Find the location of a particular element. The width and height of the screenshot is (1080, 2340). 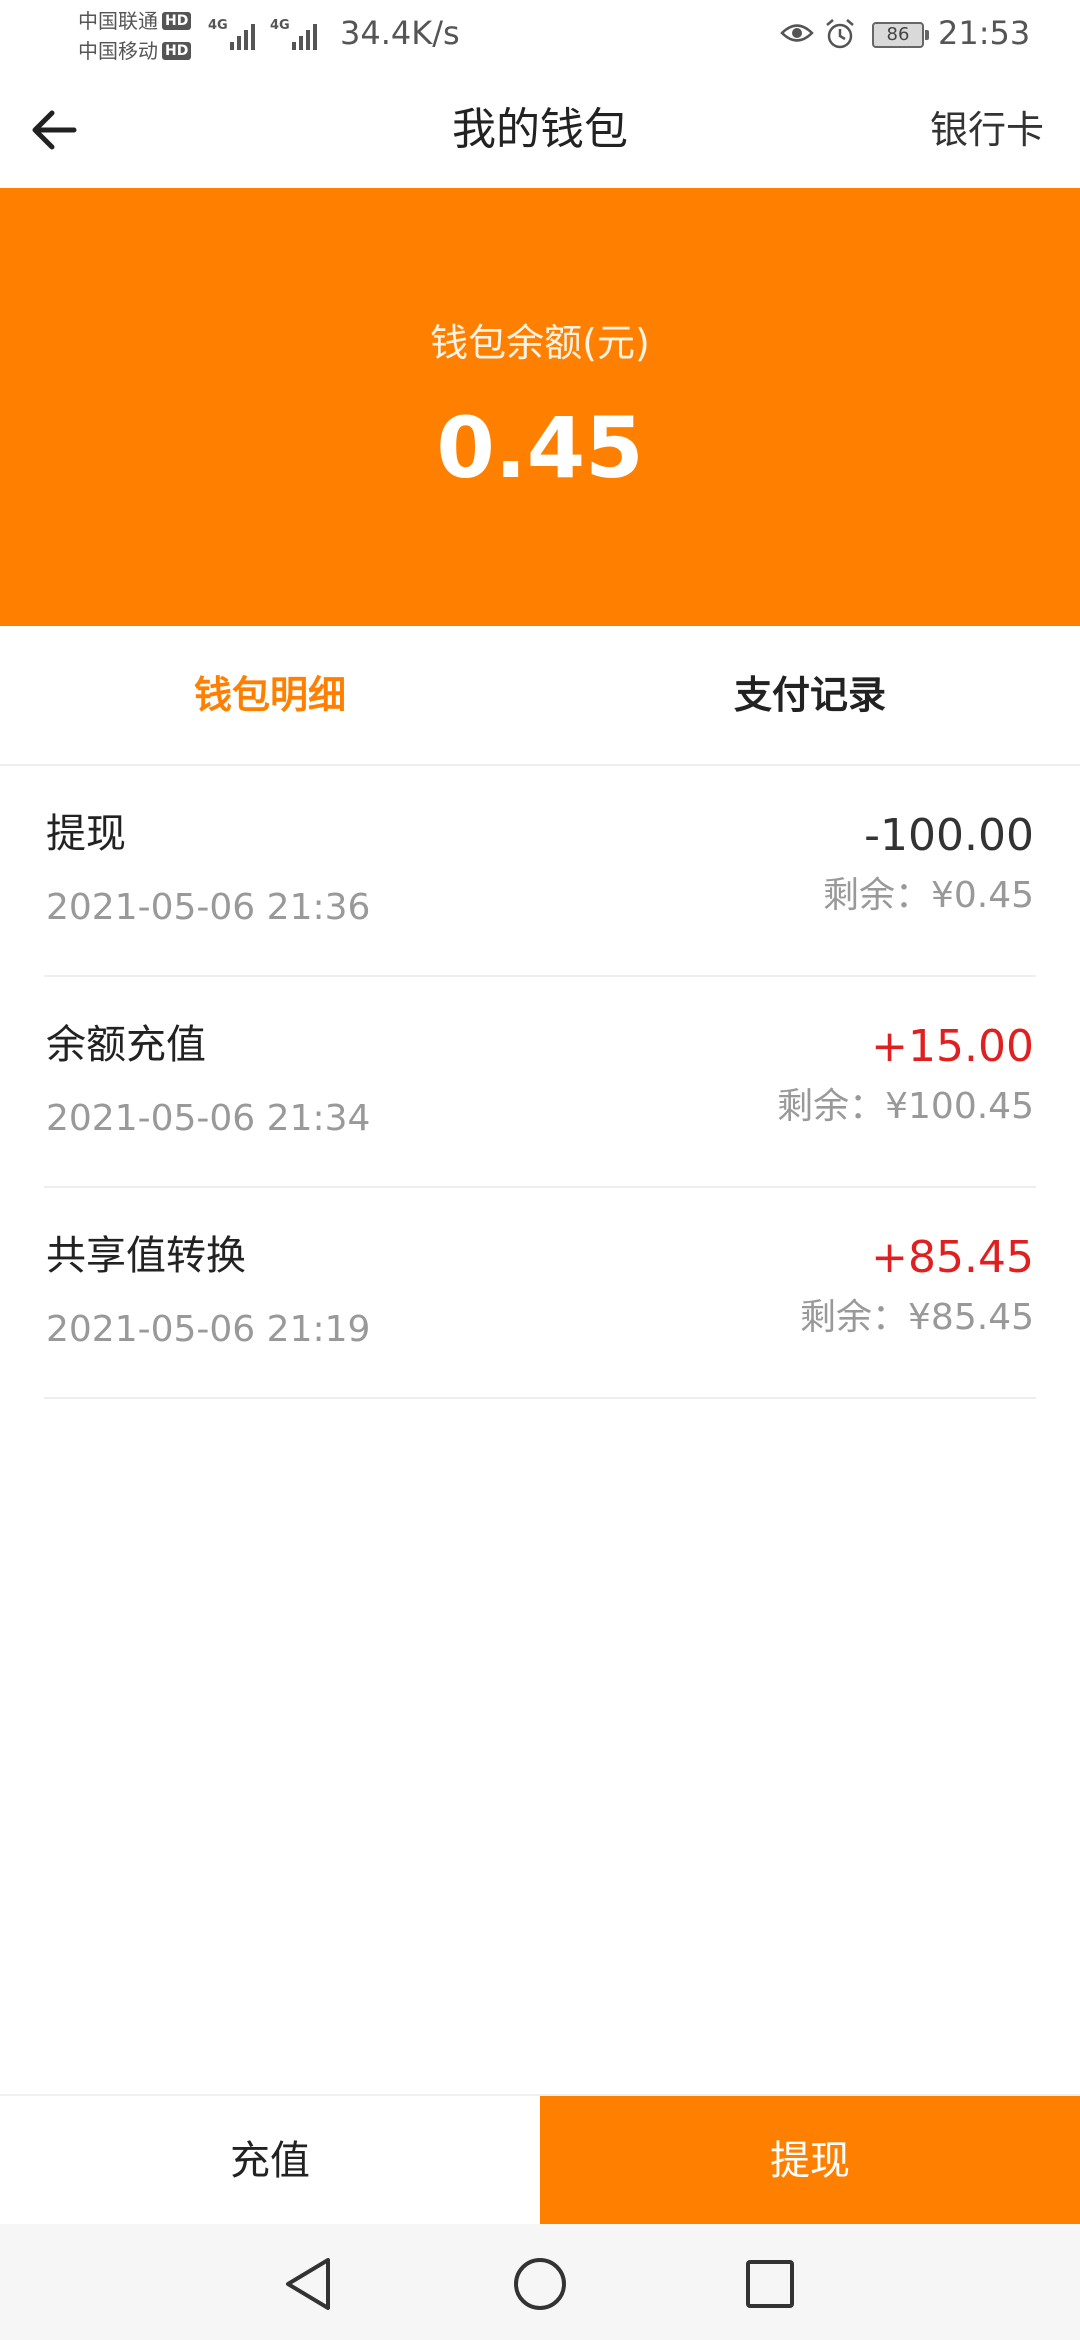

system-recents-button is located at coordinates (770, 2284).